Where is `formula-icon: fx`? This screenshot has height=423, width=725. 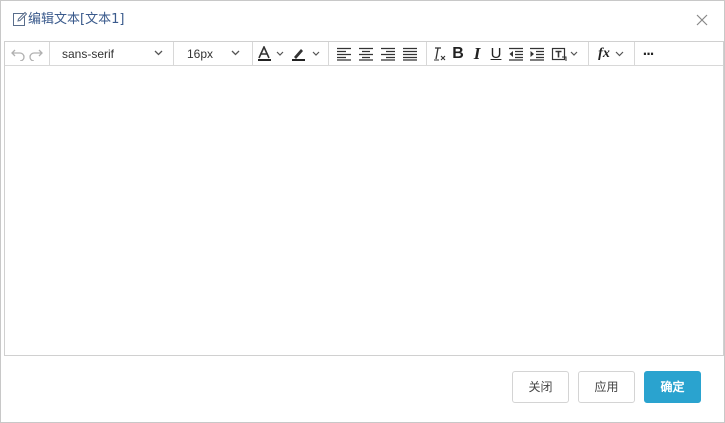
formula-icon: fx is located at coordinates (604, 53).